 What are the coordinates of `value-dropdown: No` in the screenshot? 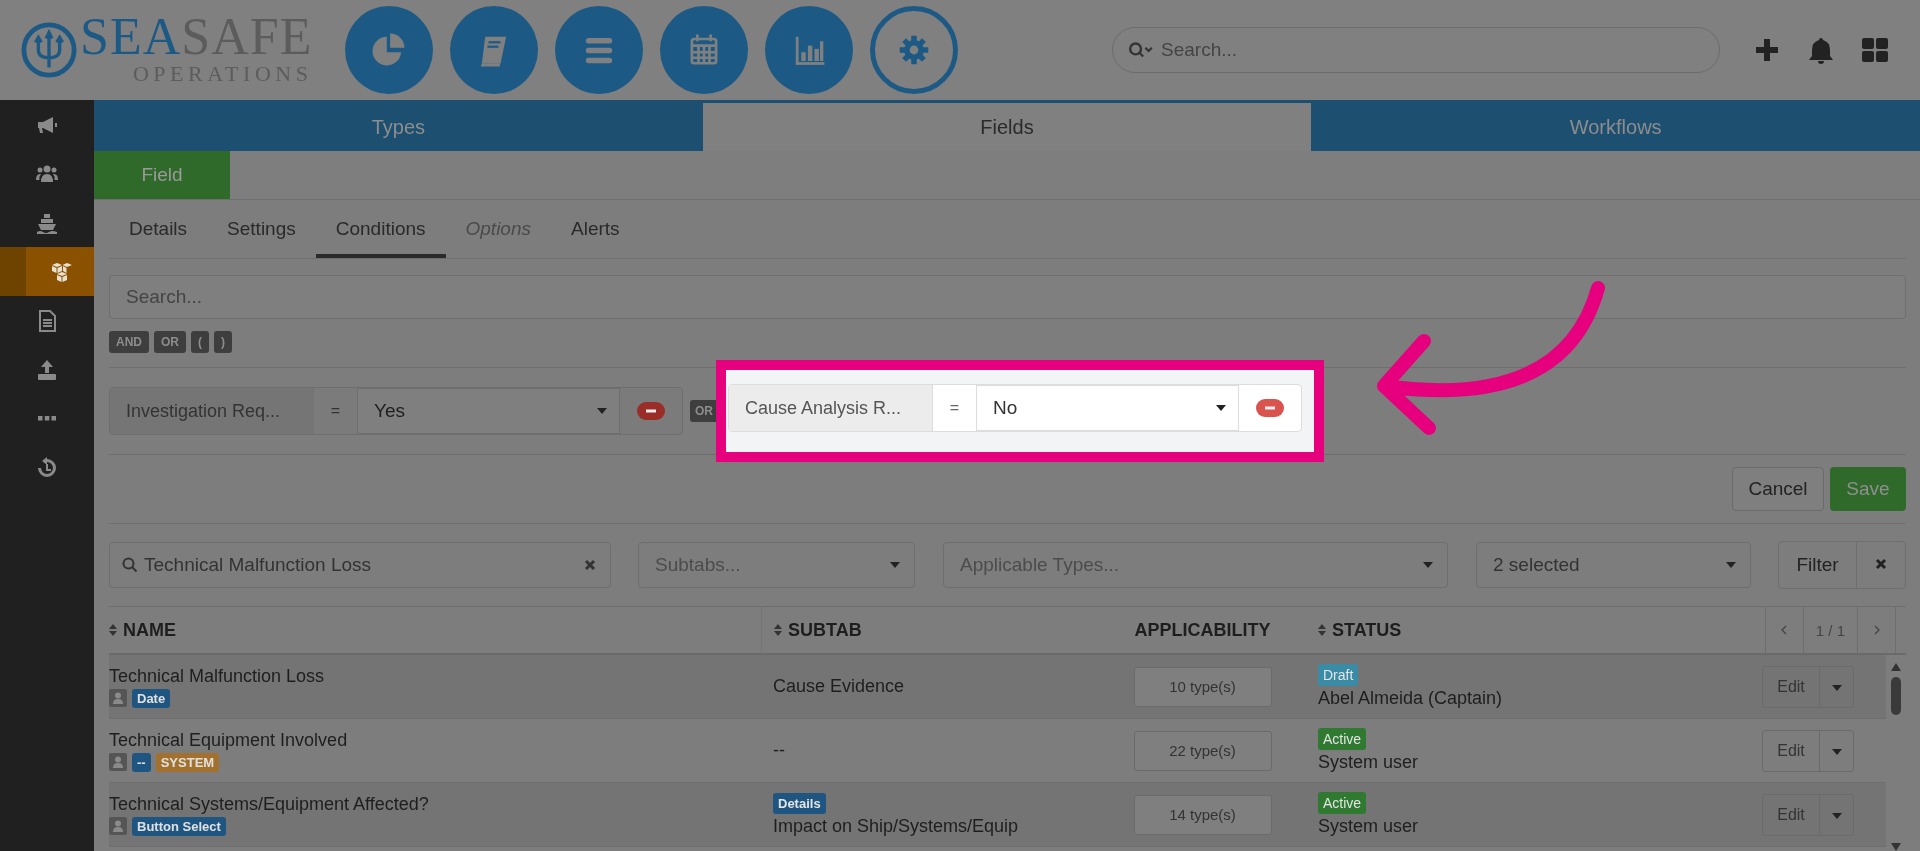 It's located at (1107, 408).